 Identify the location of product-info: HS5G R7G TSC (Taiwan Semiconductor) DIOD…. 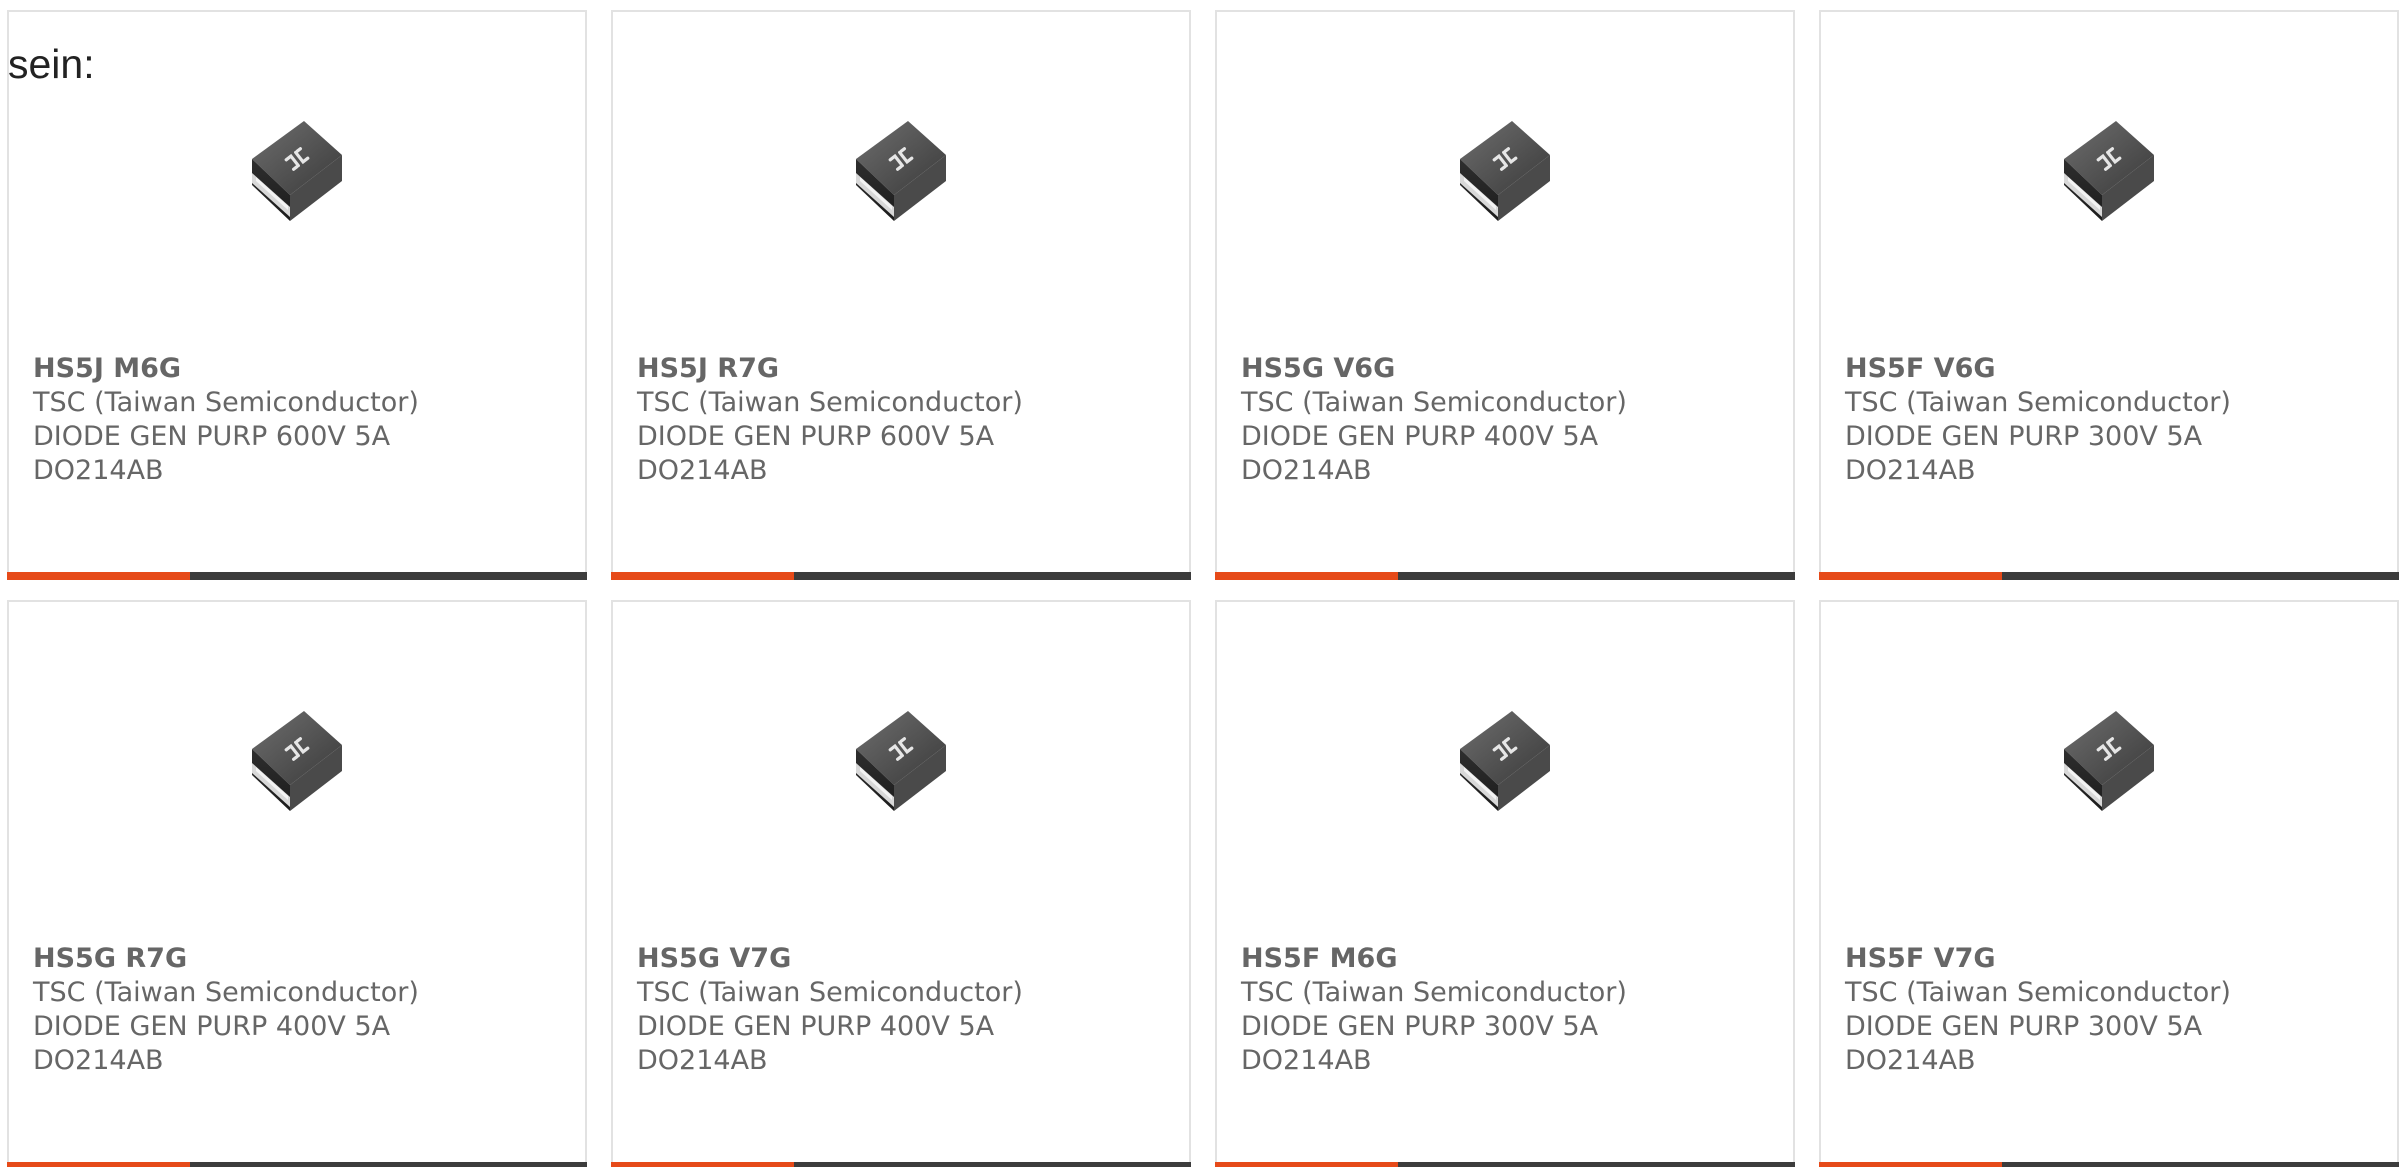
(299, 1010).